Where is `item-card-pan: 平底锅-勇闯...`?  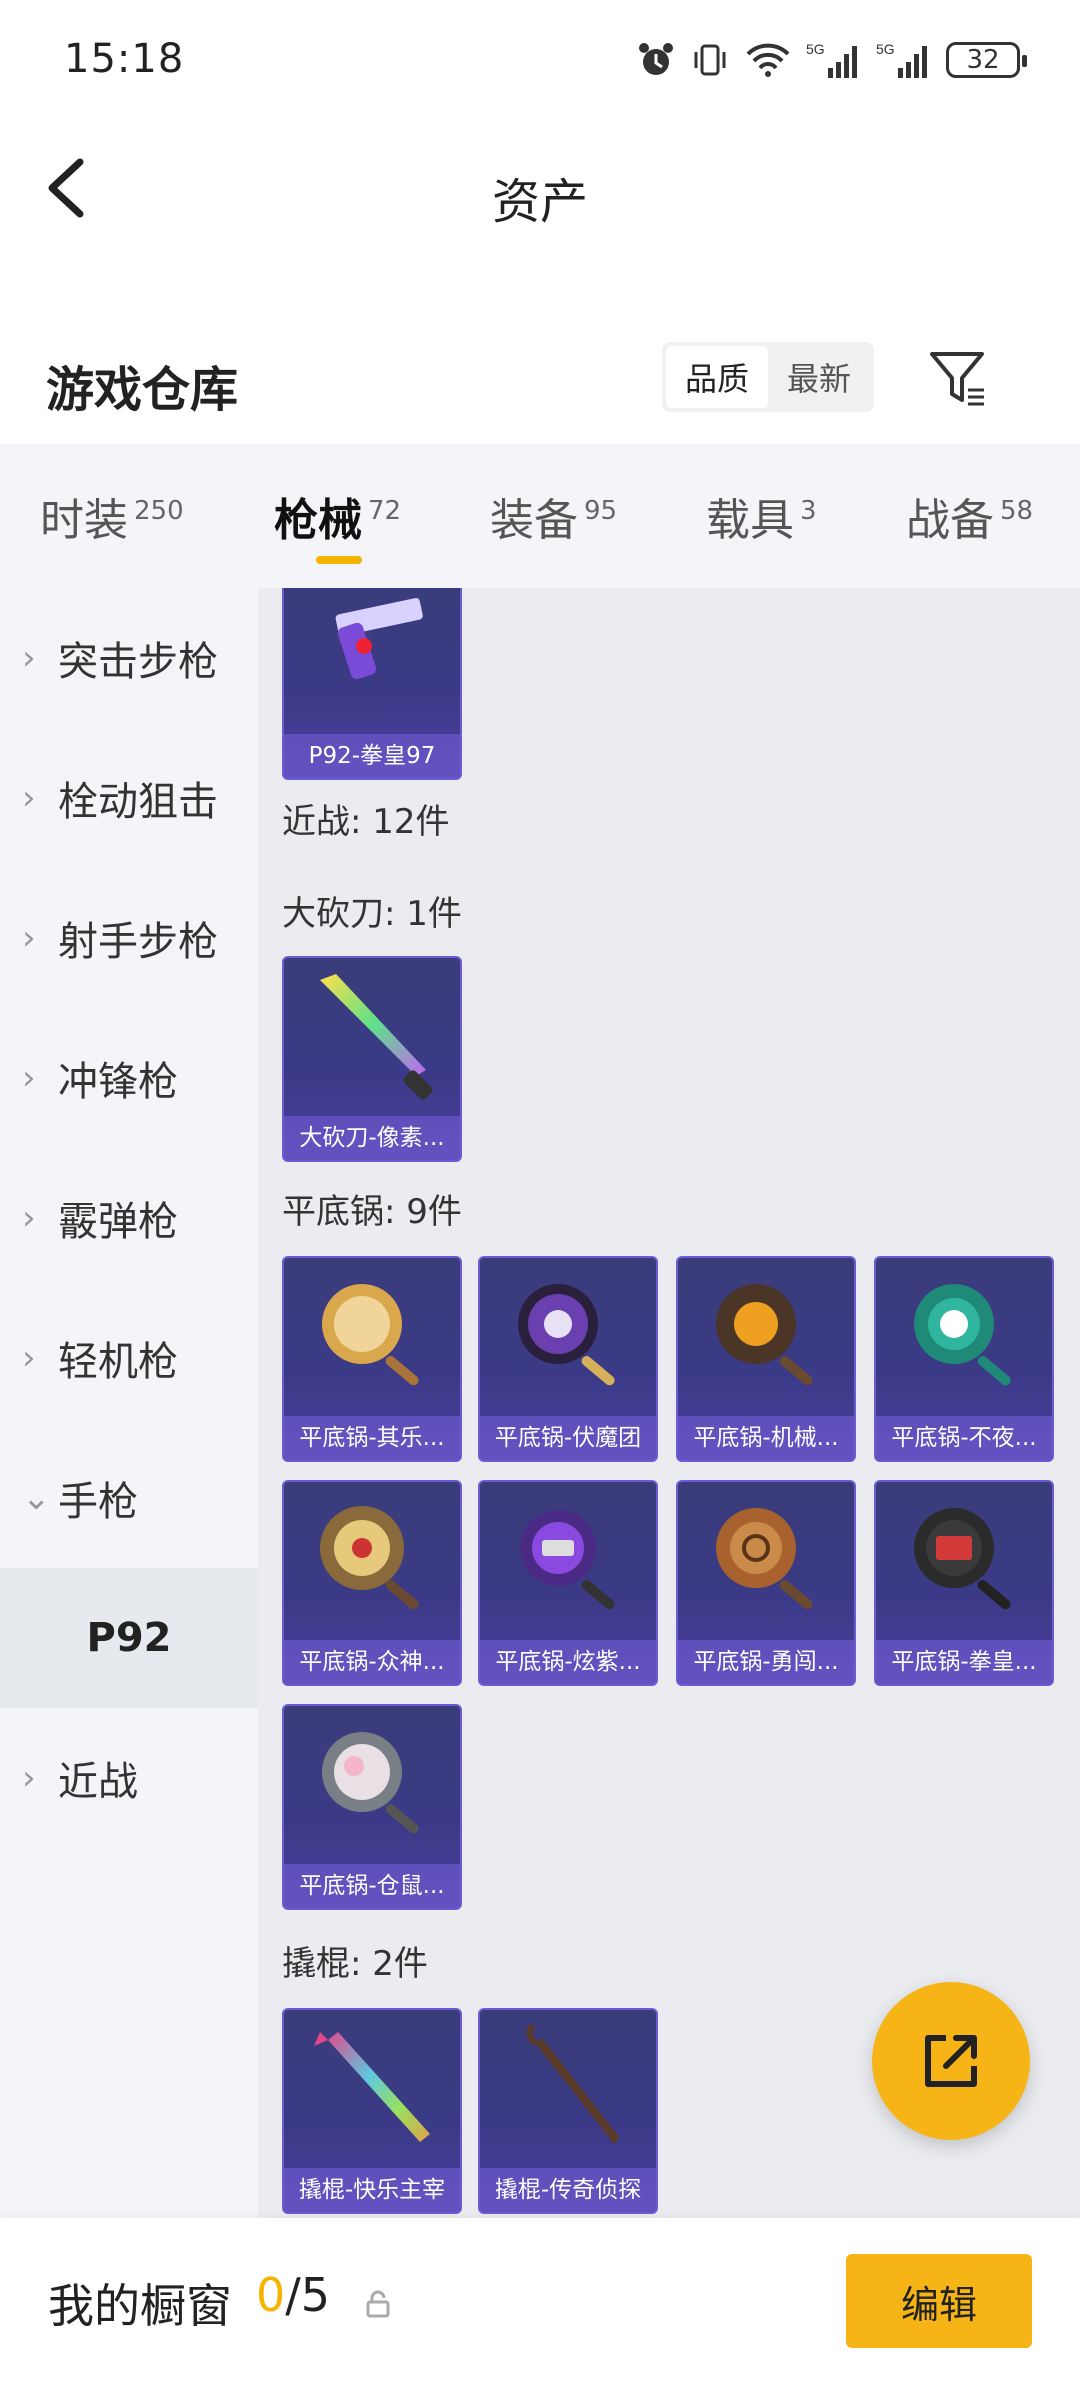
item-card-pan: 平底锅-勇闯... is located at coordinates (766, 1583).